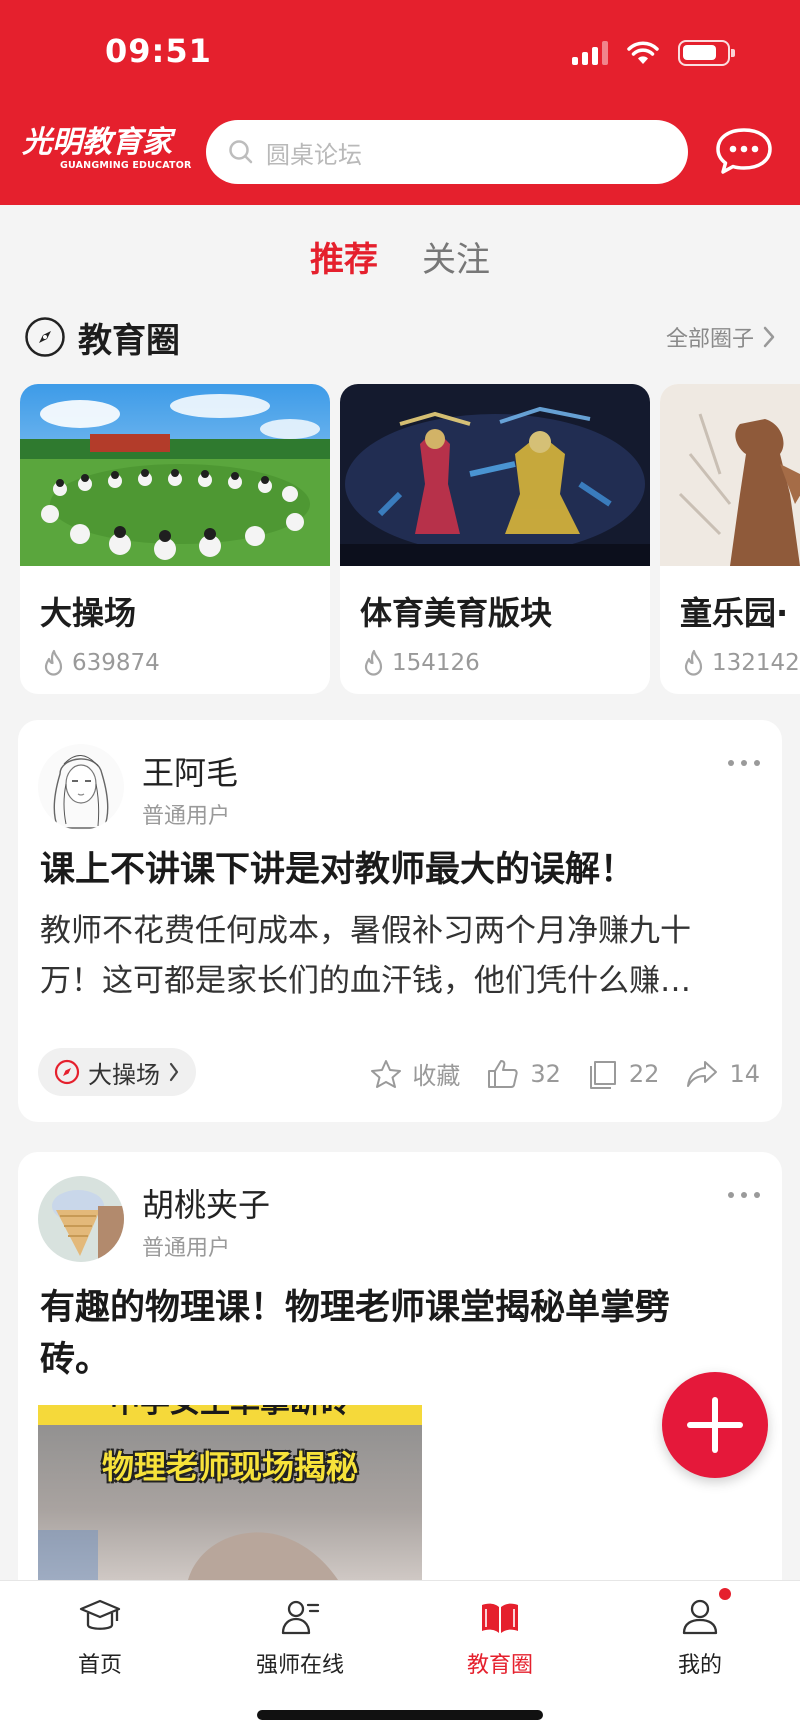  I want to click on circle-name: 大操场, so click(88, 613).